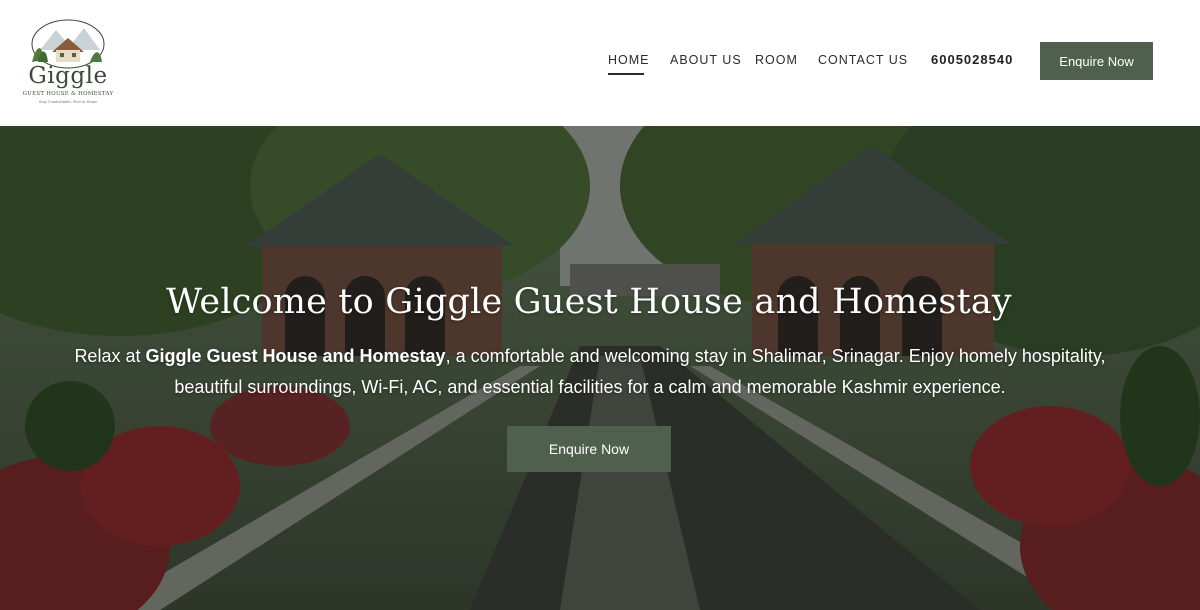 The image size is (1200, 610). Describe the element at coordinates (295, 356) in the screenshot. I see `hero-text-bold: Giggle Guest House and Homestay` at that location.